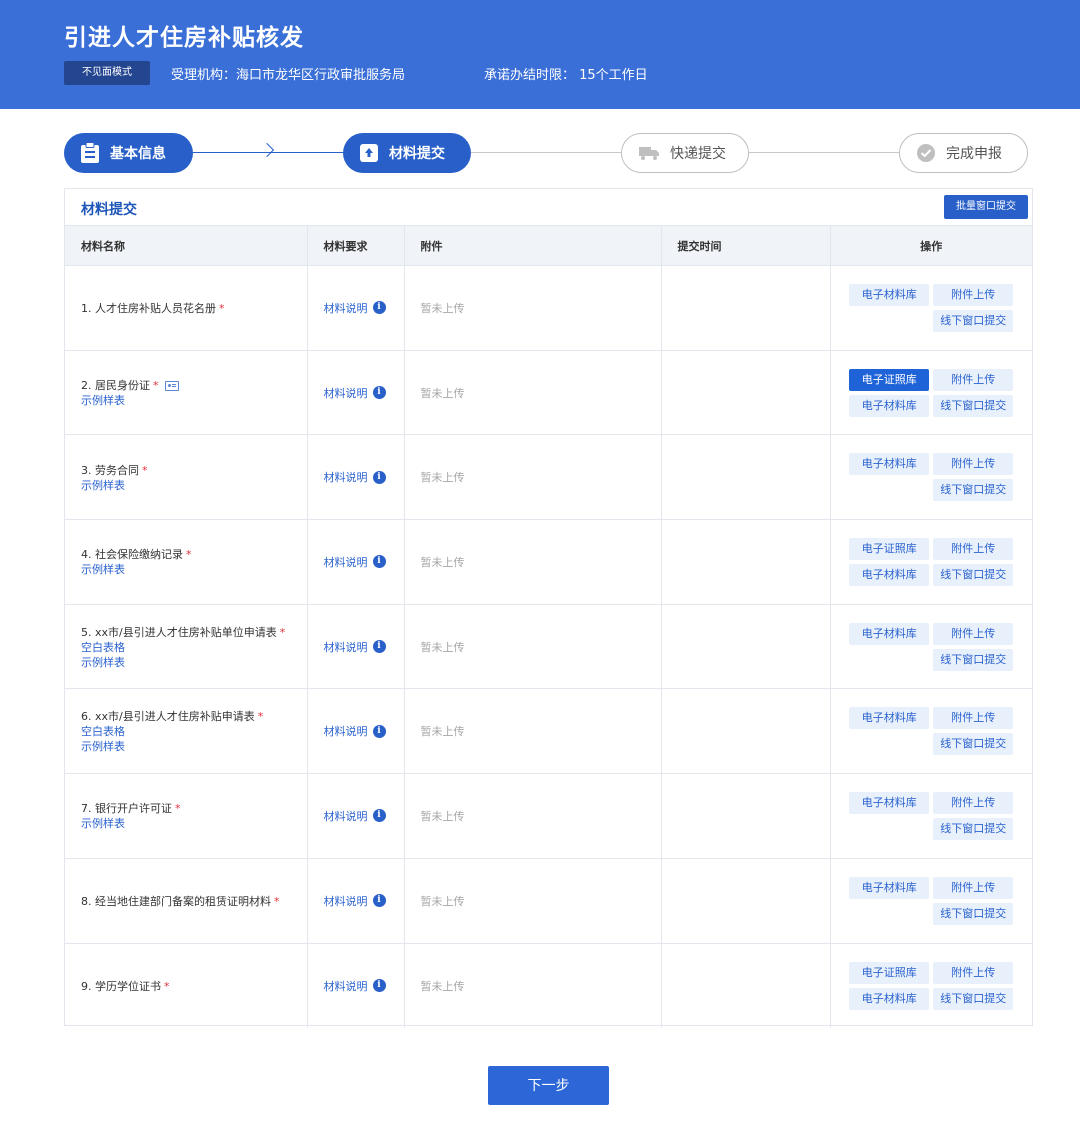 This screenshot has width=1080, height=1126. Describe the element at coordinates (548, 985) in the screenshot. I see `table-row: 9. 学历学位证书 * 材料说明 i 暂未上传 电子证照库 附件上传 电子材料库 线下窗口提交` at that location.